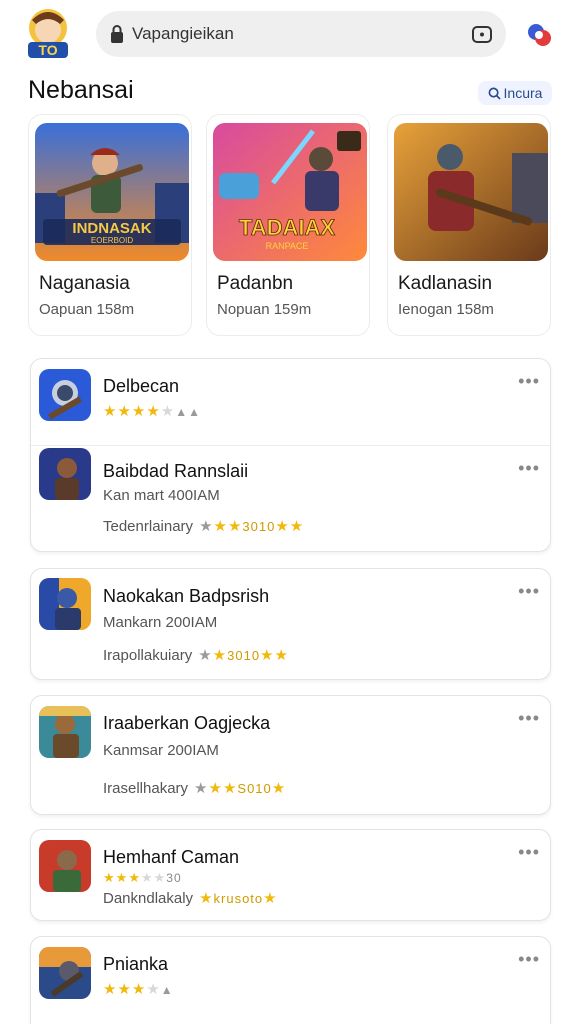 The width and height of the screenshot is (576, 1024). Describe the element at coordinates (81, 90) in the screenshot. I see `section-title: Nebansai` at that location.